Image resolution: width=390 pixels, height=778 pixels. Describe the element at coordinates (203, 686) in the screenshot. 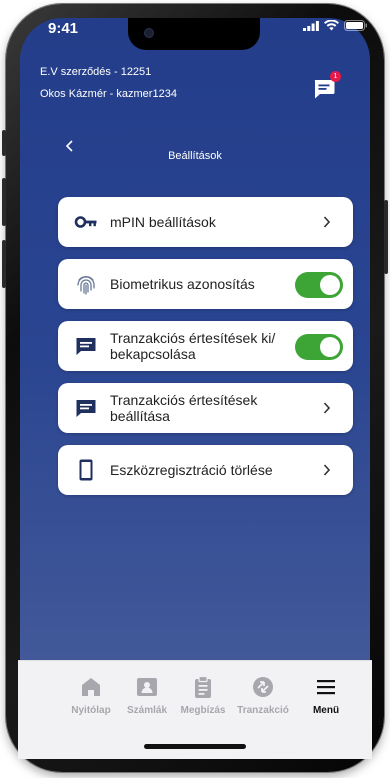

I see `clipboard-icon` at that location.